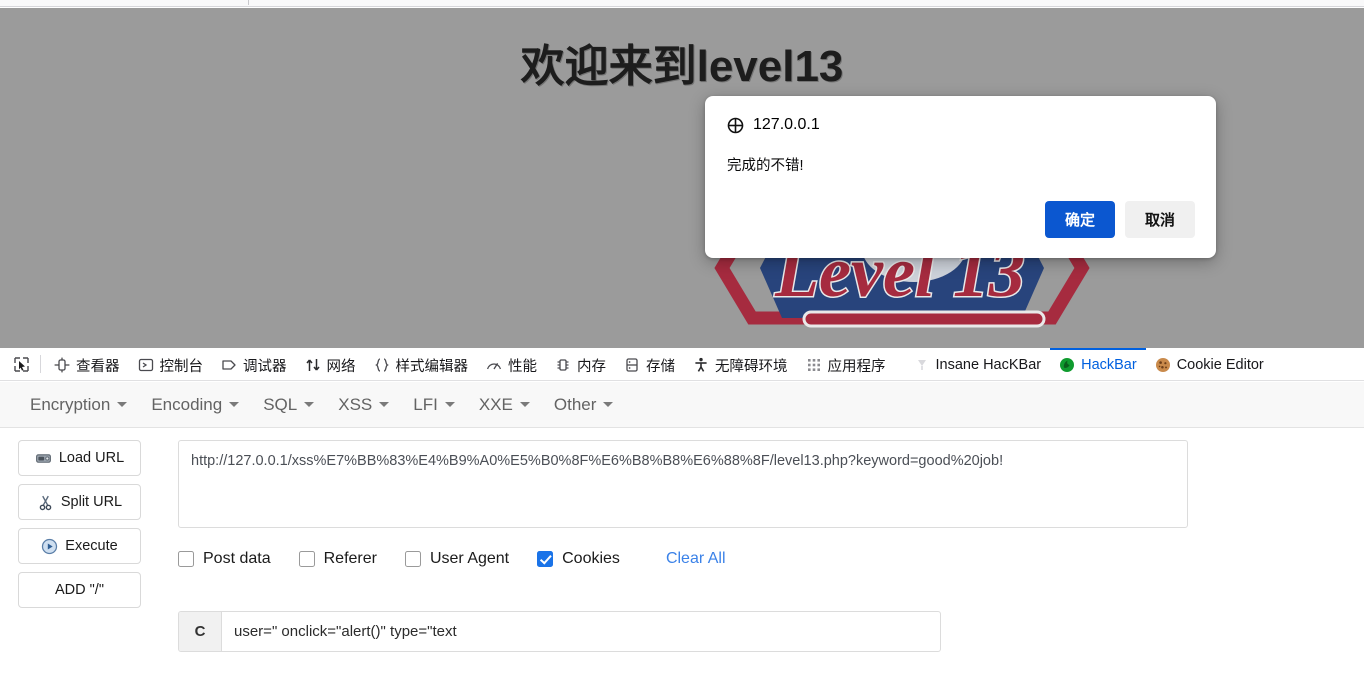 The width and height of the screenshot is (1364, 693). Describe the element at coordinates (988, 365) in the screenshot. I see `devtools-tab-label: Insane HacKBar` at that location.